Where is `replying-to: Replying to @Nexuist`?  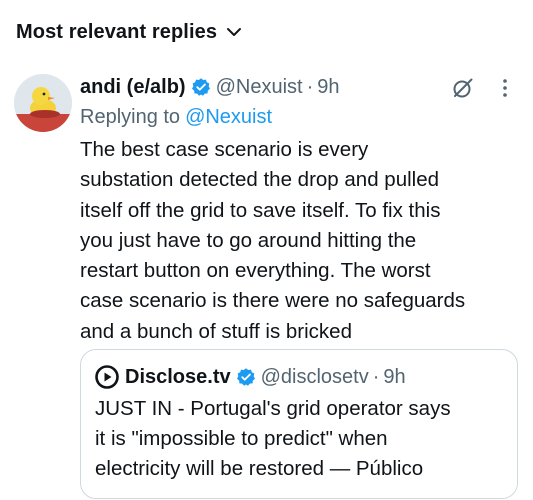
replying-to: Replying to @Nexuist is located at coordinates (176, 117).